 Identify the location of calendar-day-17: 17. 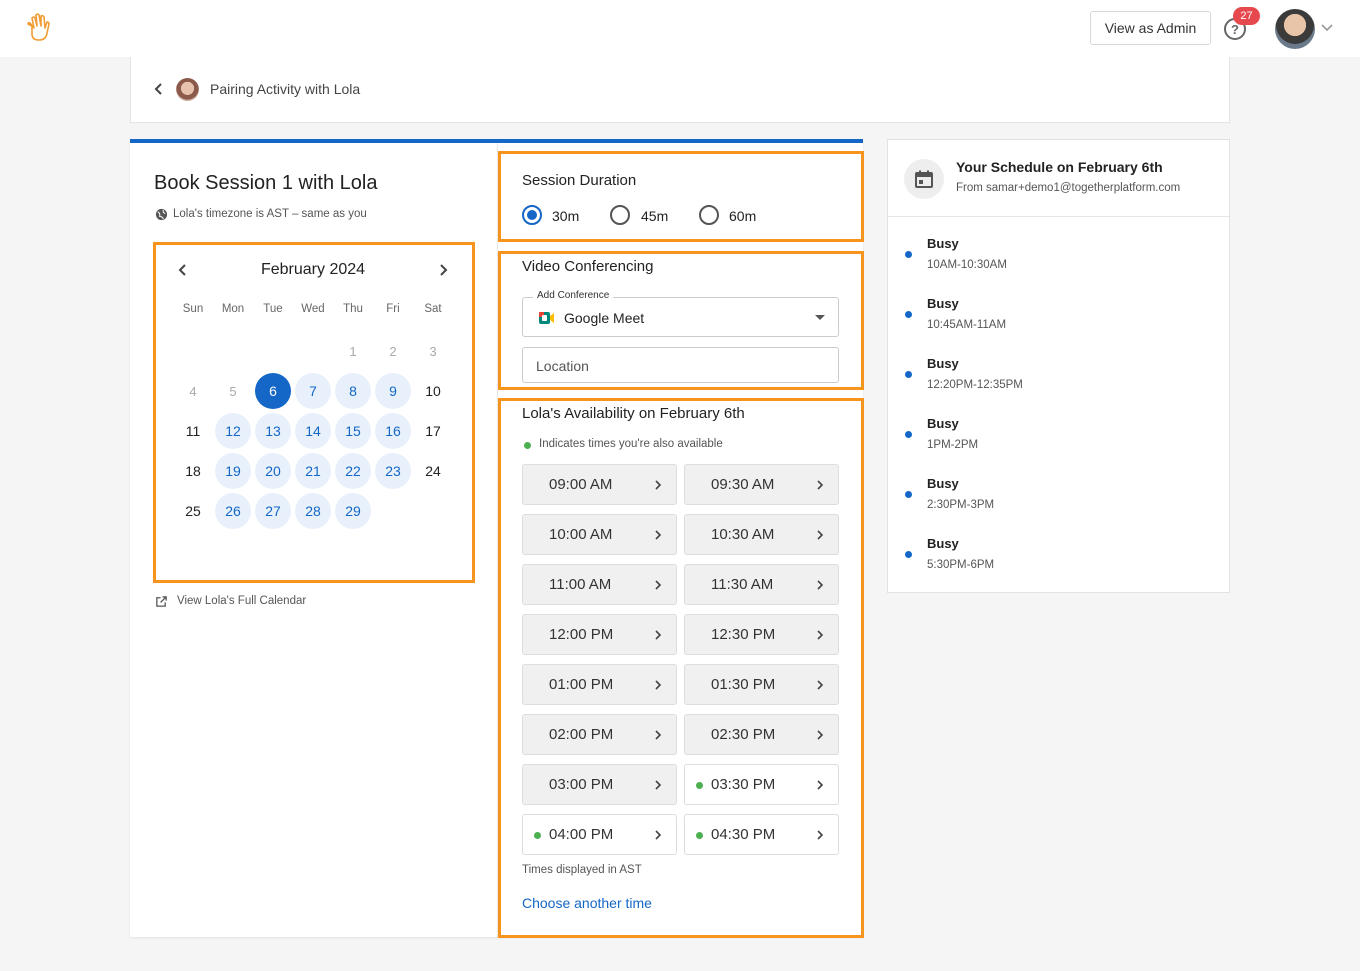
(433, 431).